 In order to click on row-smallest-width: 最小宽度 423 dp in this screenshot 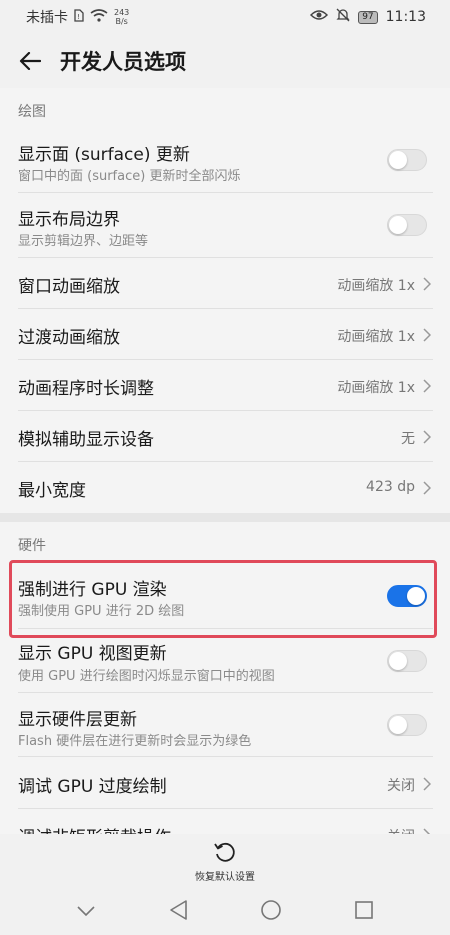, I will do `click(225, 487)`.